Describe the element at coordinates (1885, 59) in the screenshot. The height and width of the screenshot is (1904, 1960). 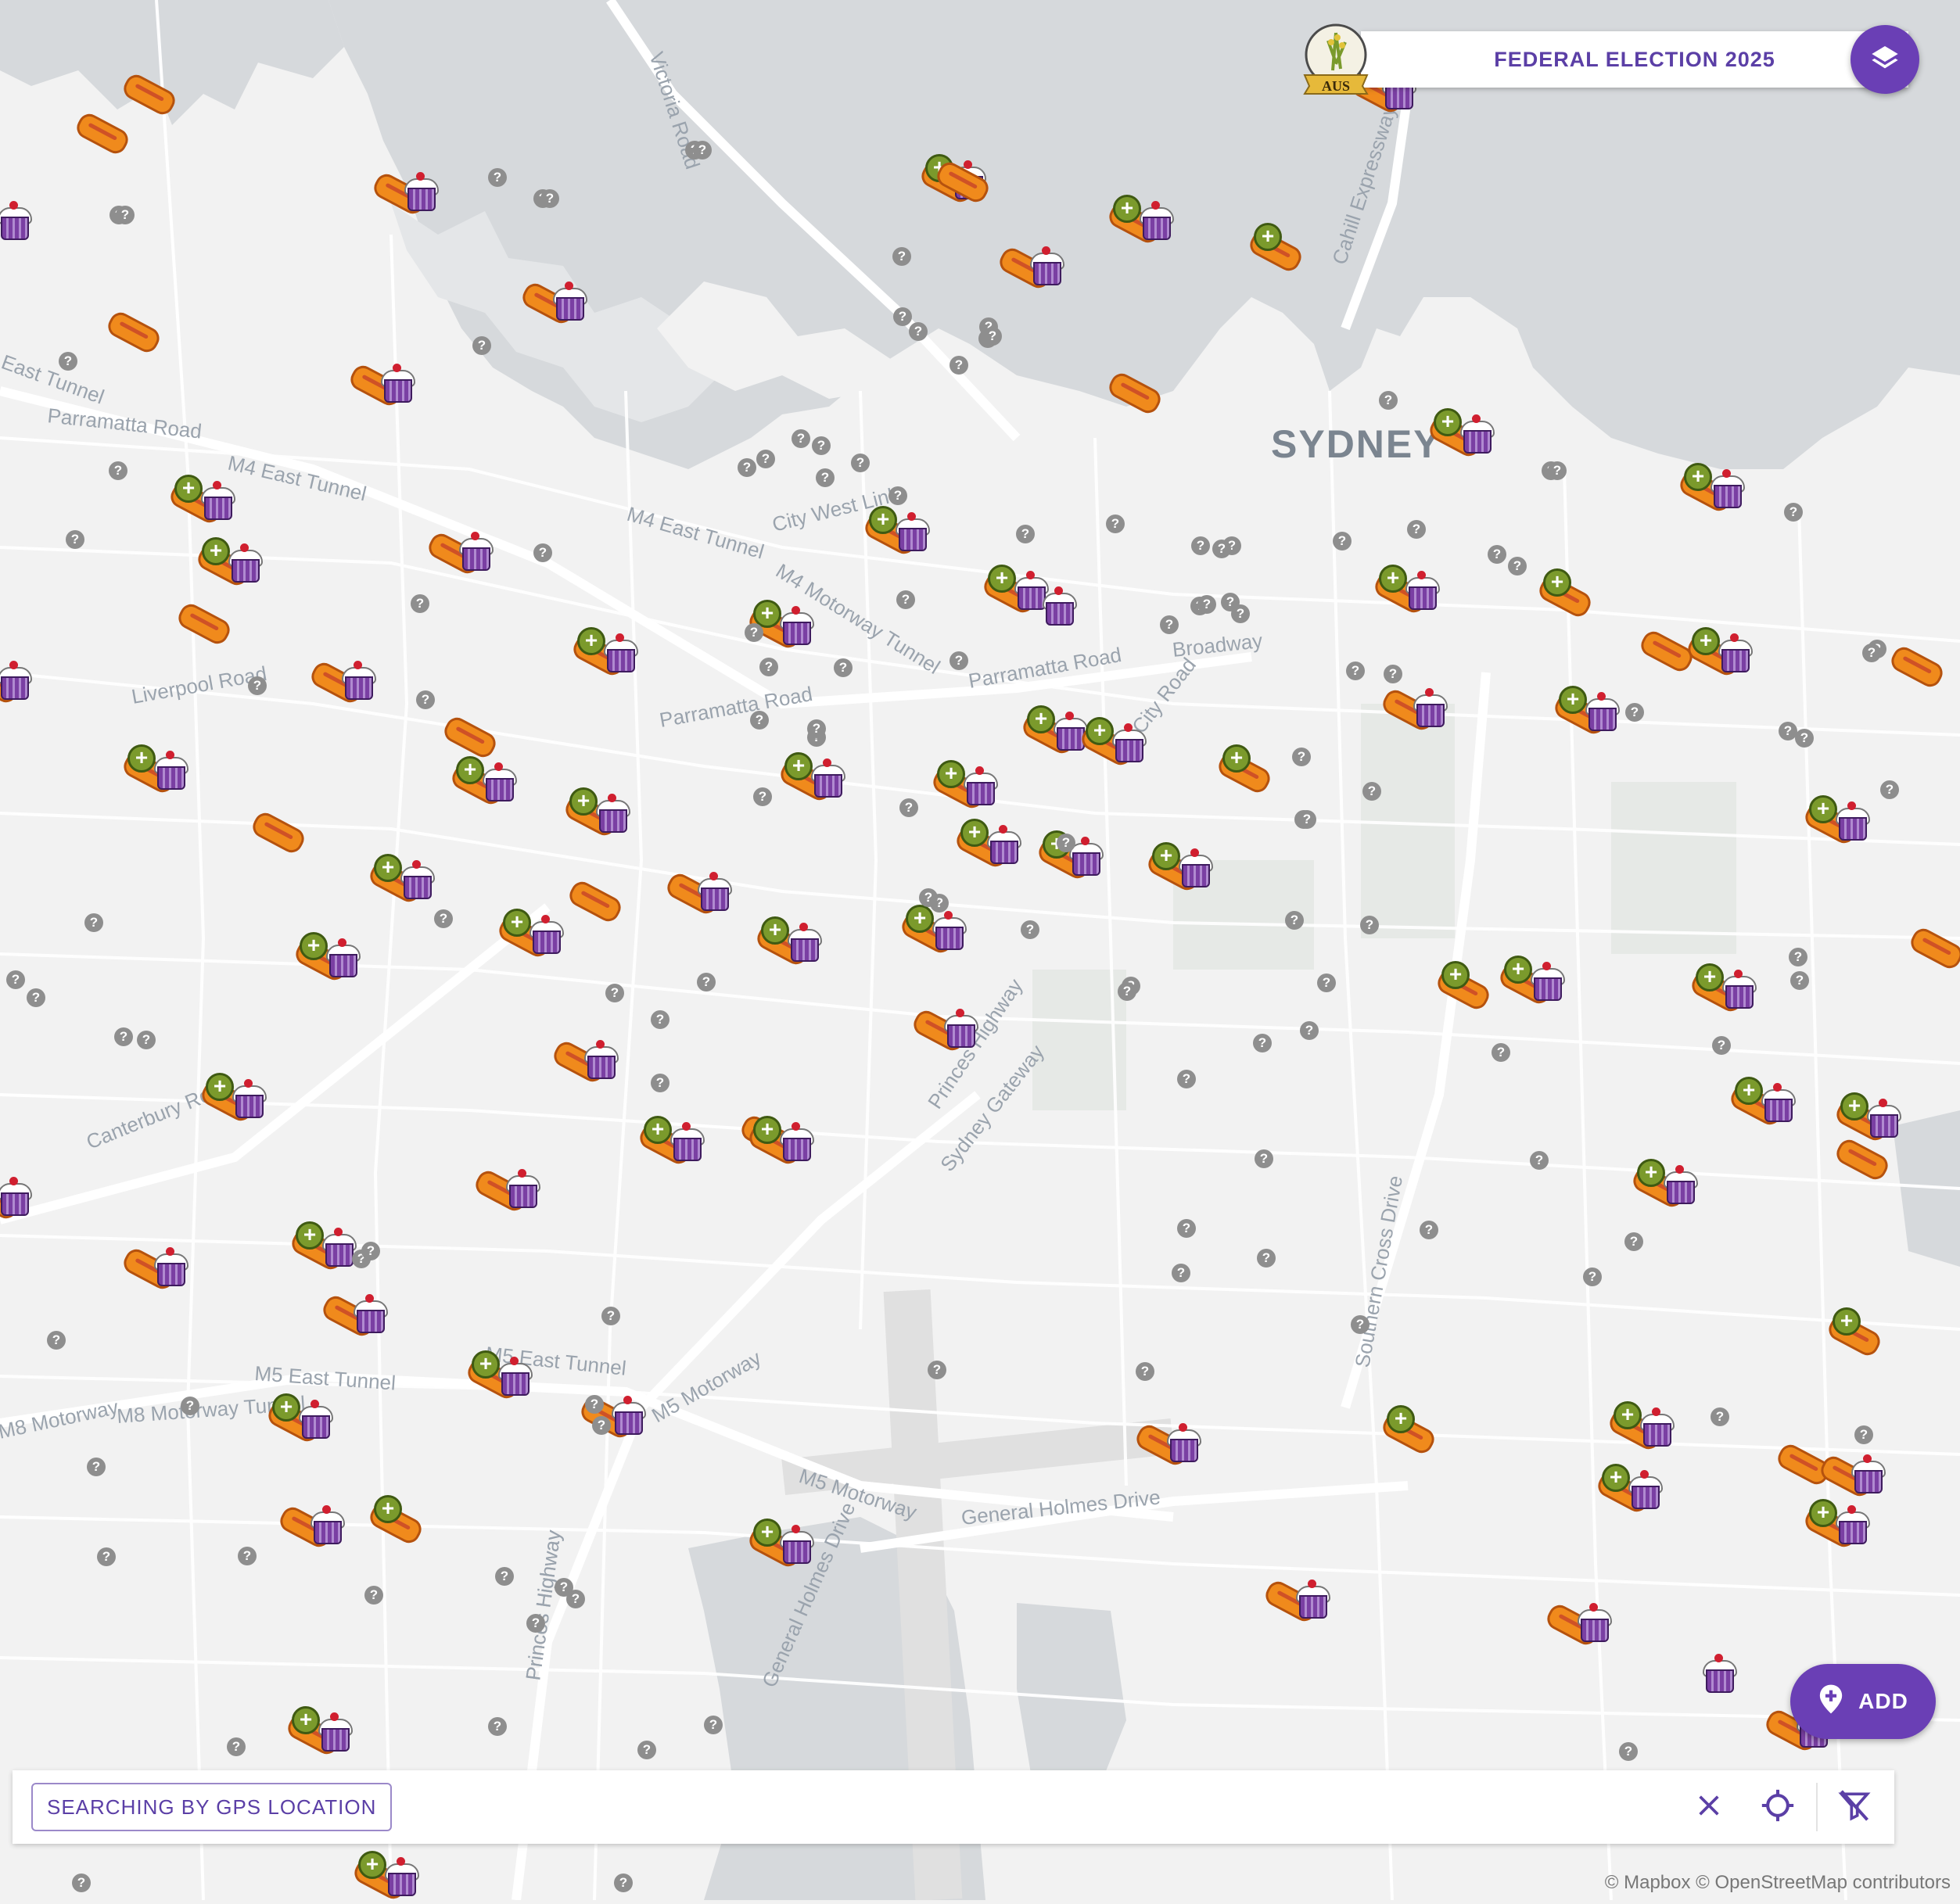
I see `layers-button` at that location.